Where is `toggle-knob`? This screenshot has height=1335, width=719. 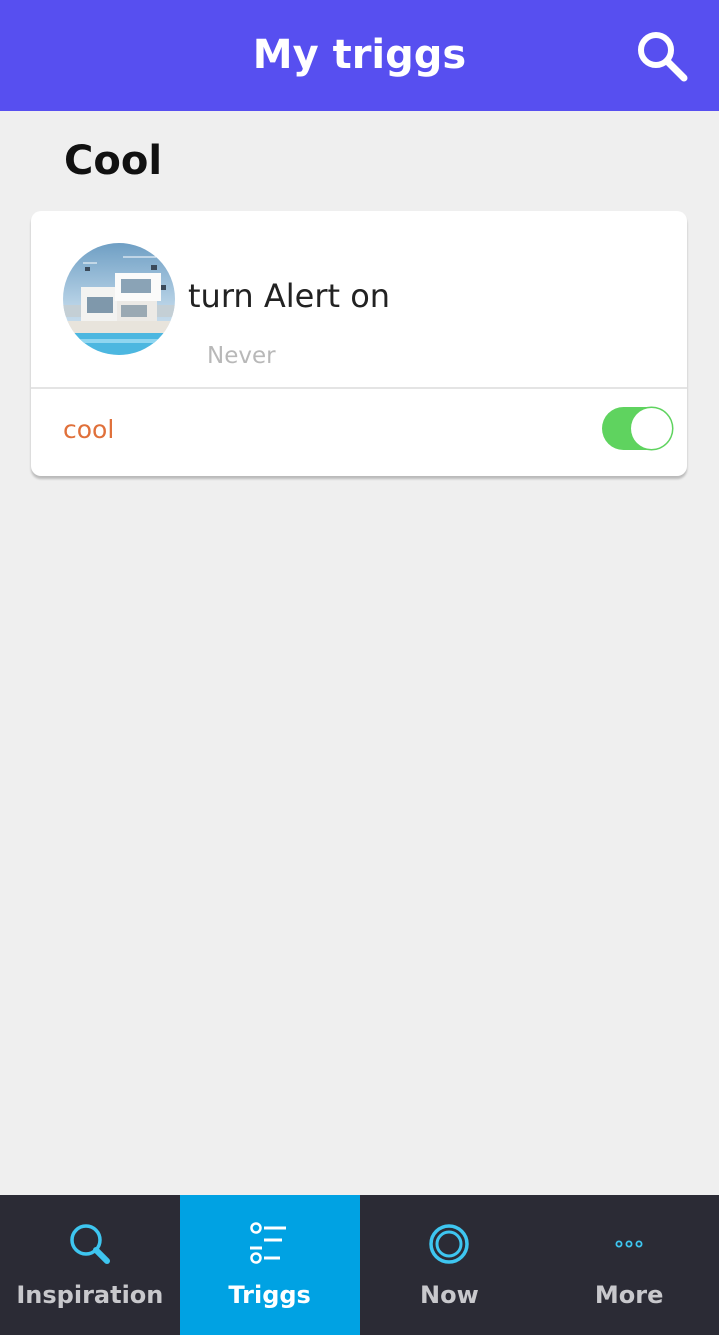 toggle-knob is located at coordinates (651, 428).